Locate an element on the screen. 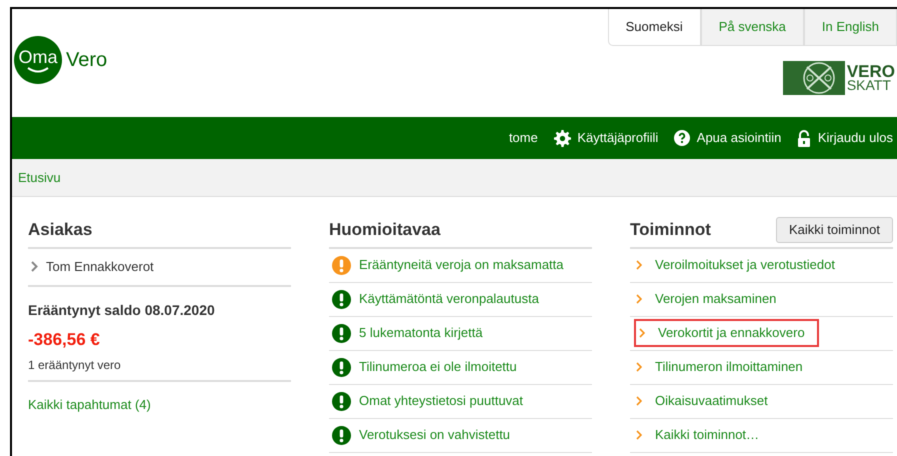 The image size is (897, 456). gear-icon is located at coordinates (562, 138).